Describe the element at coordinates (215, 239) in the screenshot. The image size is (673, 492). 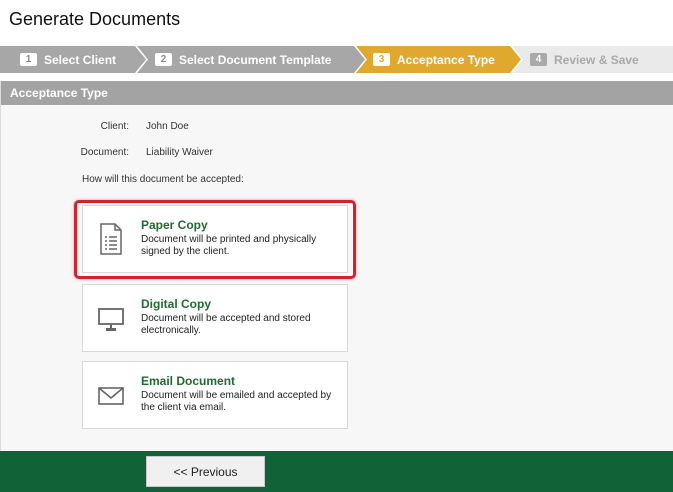
I see `selection-highlight` at that location.